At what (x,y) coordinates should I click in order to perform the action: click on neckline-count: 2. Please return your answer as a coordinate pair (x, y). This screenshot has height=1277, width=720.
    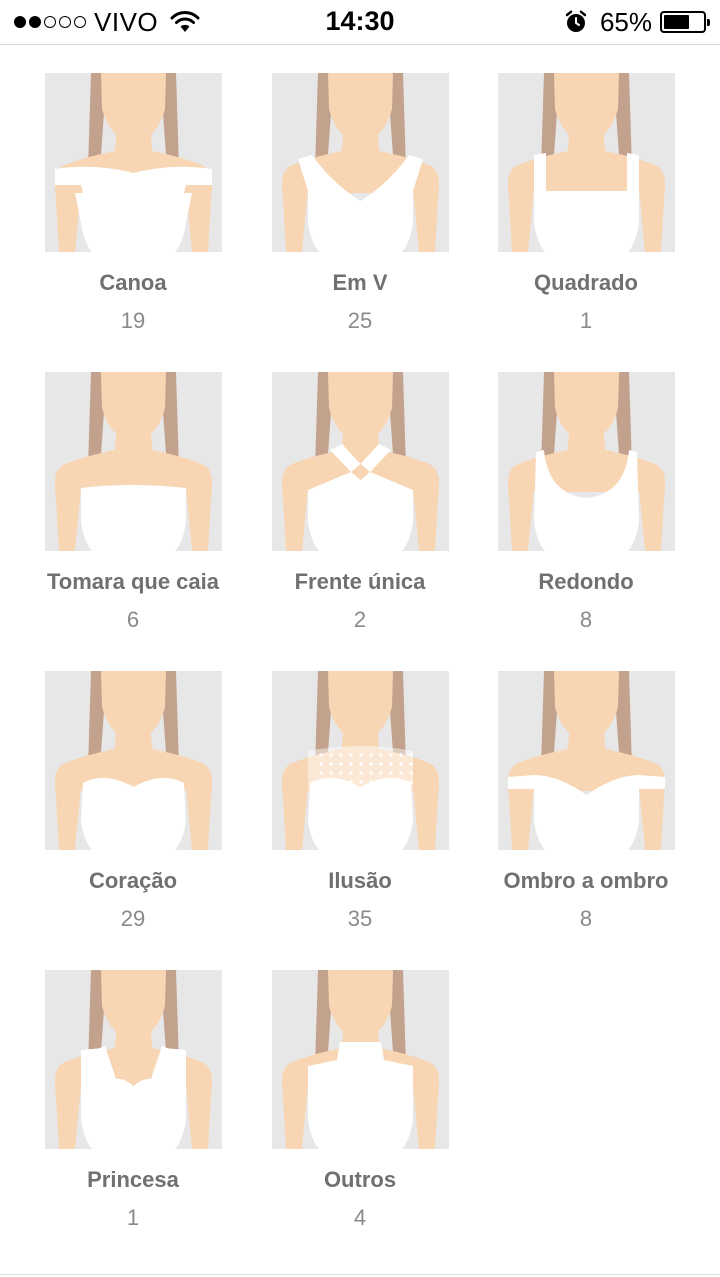
    Looking at the image, I should click on (360, 619).